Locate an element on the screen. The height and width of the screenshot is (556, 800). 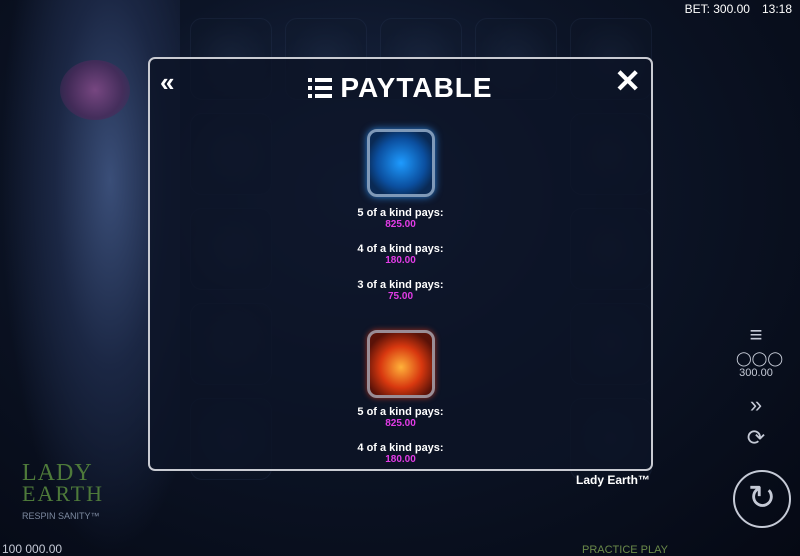
bet-value: 300.00 is located at coordinates (756, 373).